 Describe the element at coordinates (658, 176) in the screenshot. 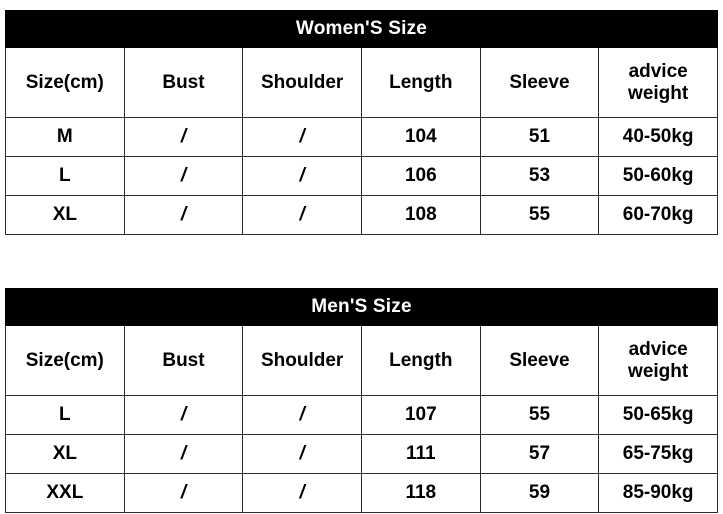

I see `cell-advice-weight: 50-60kg` at that location.